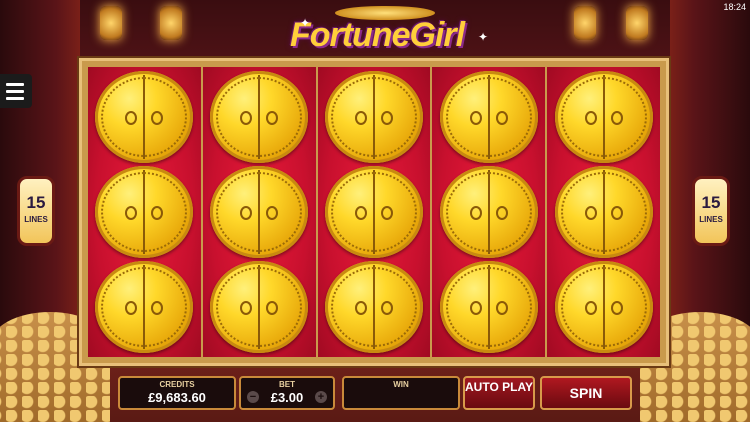 The image size is (750, 422). I want to click on spin-button: SPIN, so click(586, 393).